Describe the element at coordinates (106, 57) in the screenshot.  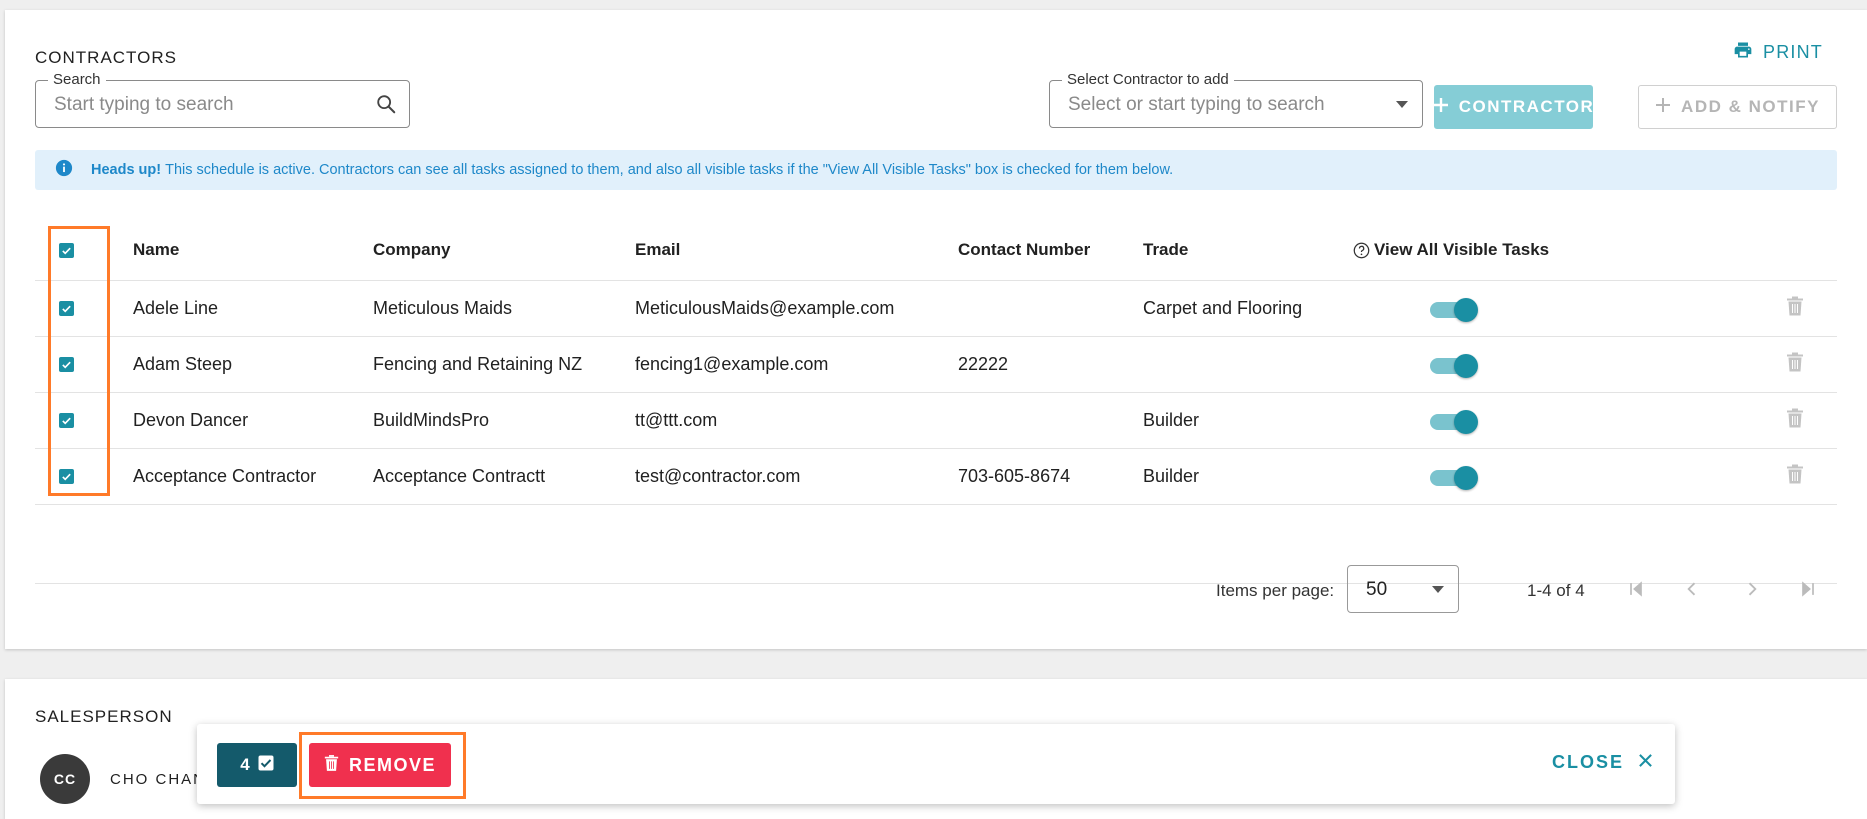
I see `section-title-contractors: CONTRACTORS` at that location.